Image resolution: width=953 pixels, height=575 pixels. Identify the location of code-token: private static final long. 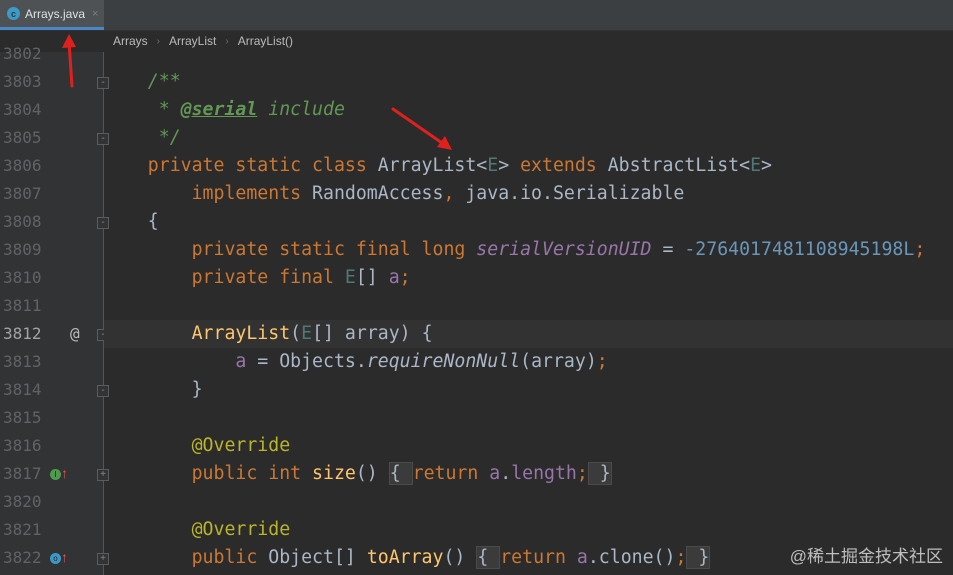
(290, 249).